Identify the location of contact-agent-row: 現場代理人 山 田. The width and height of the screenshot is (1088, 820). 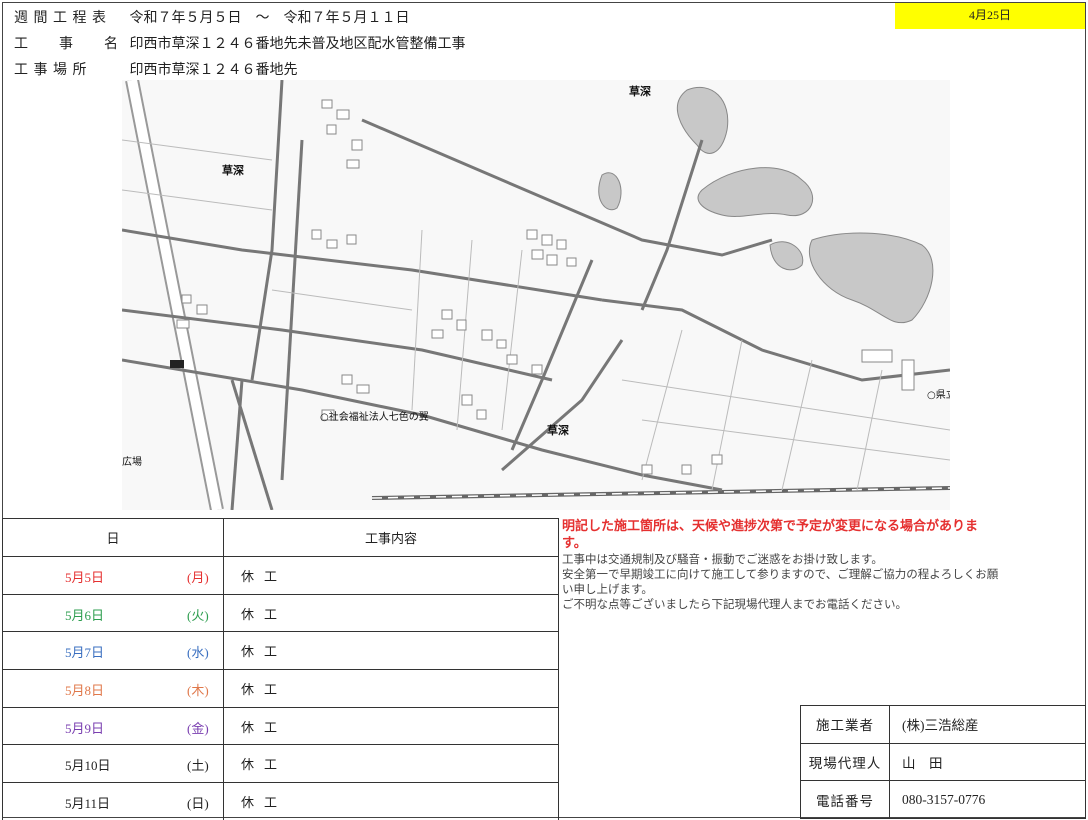
(943, 762).